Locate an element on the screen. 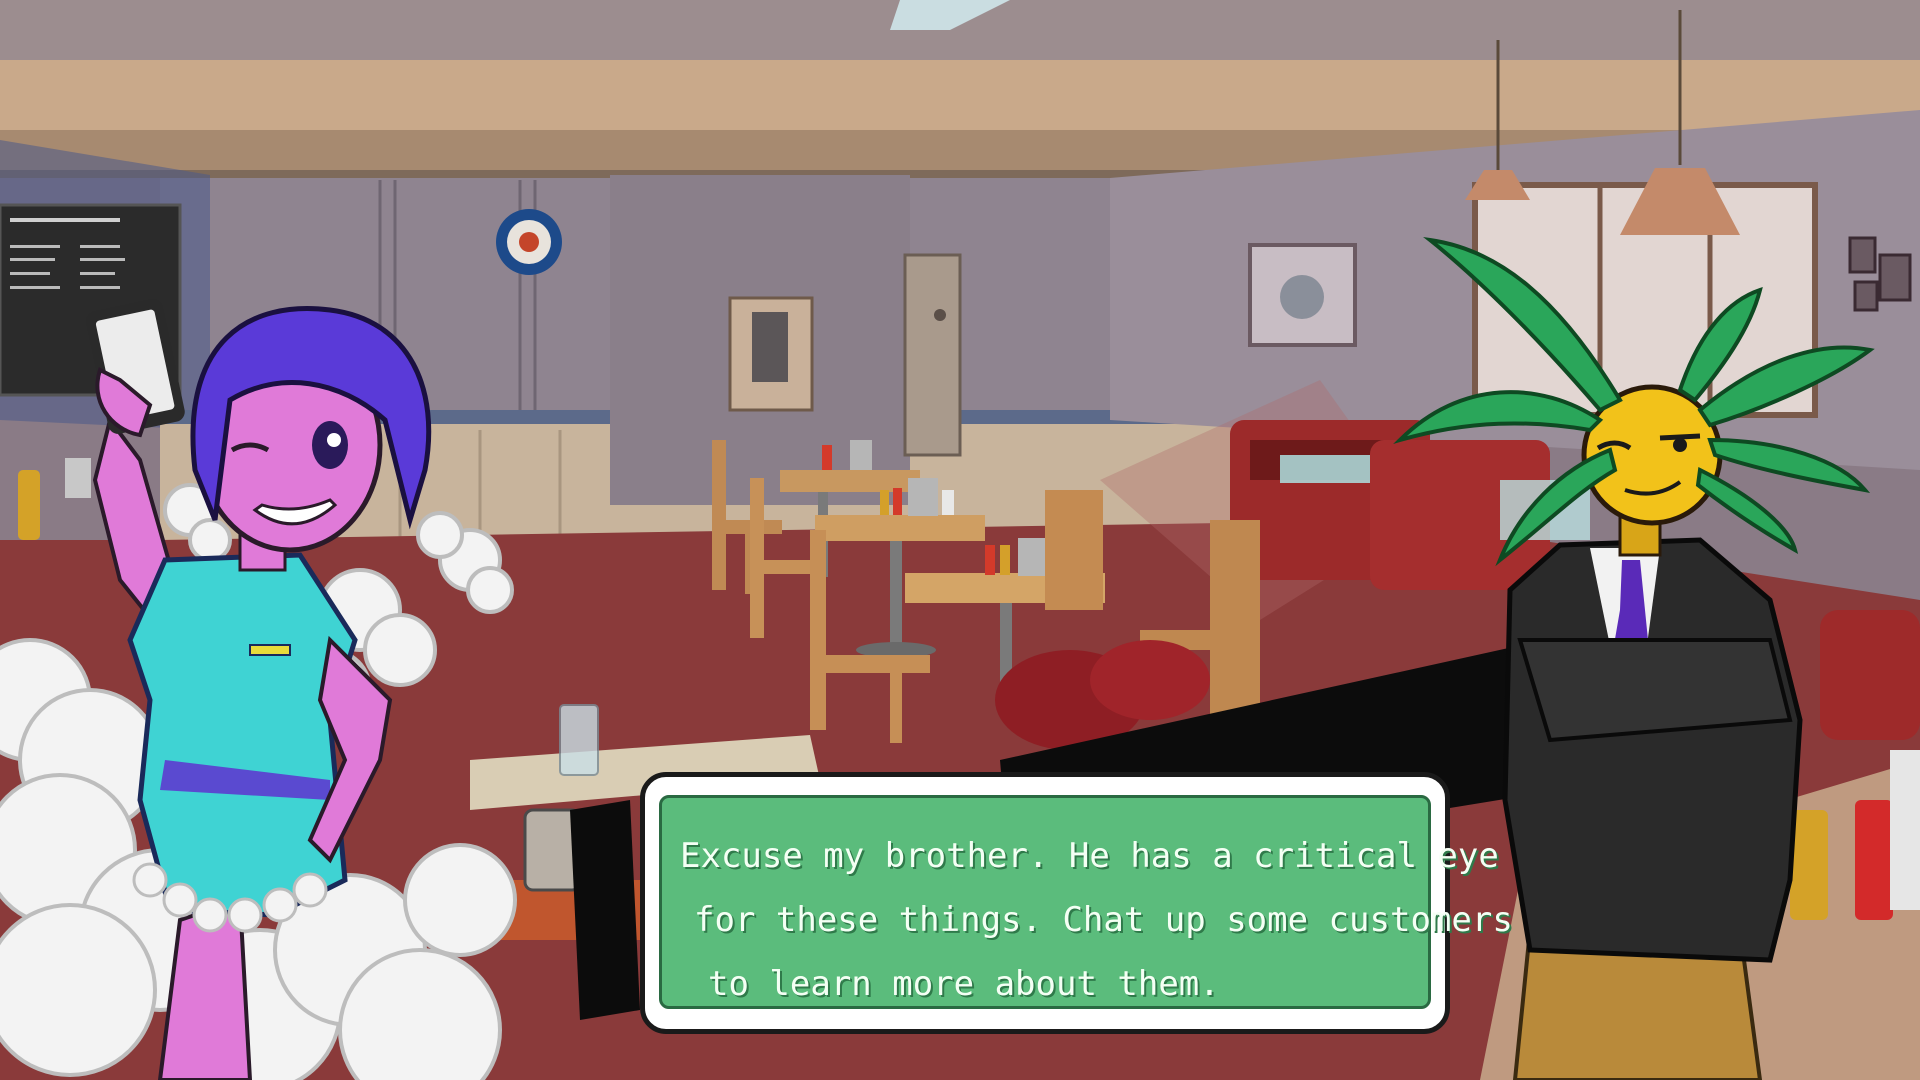 This screenshot has width=1920, height=1080. dialog-line-3: to learn more about them. is located at coordinates (964, 984).